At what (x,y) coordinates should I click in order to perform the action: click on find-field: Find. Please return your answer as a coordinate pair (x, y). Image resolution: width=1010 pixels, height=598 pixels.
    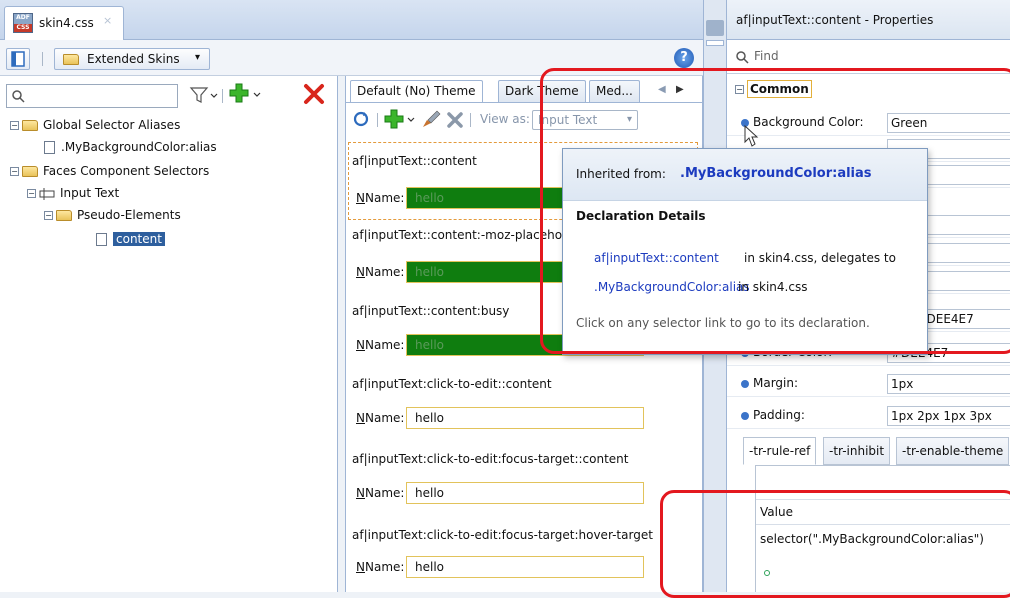
    Looking at the image, I should click on (868, 57).